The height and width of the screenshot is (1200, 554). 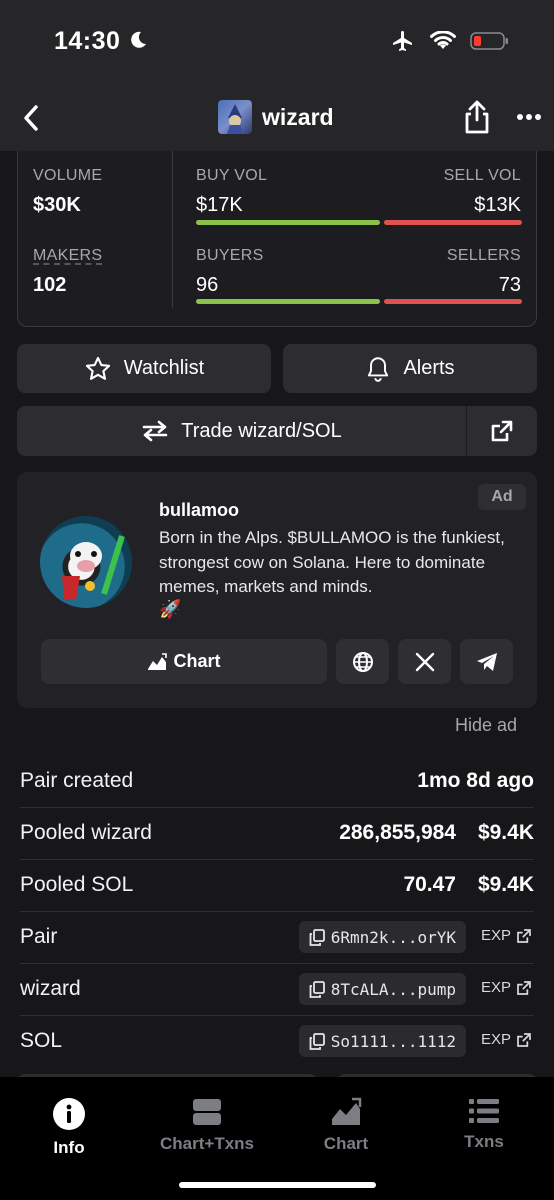 I want to click on token-explorer-link: EXP, so click(x=506, y=987).